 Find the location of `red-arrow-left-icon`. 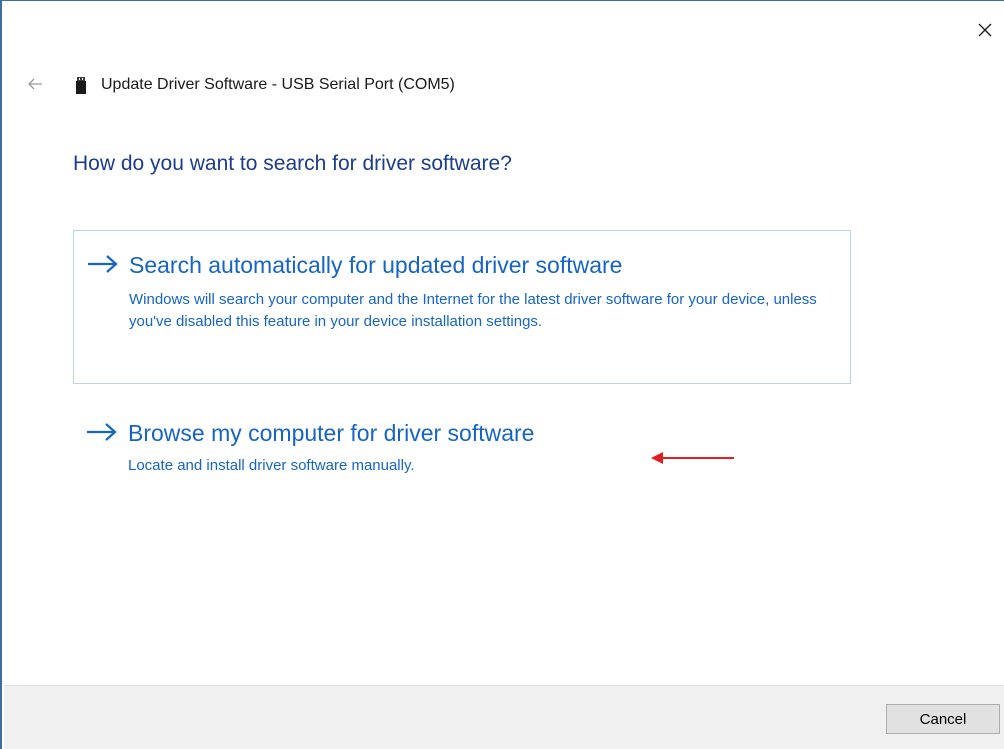

red-arrow-left-icon is located at coordinates (692, 458).